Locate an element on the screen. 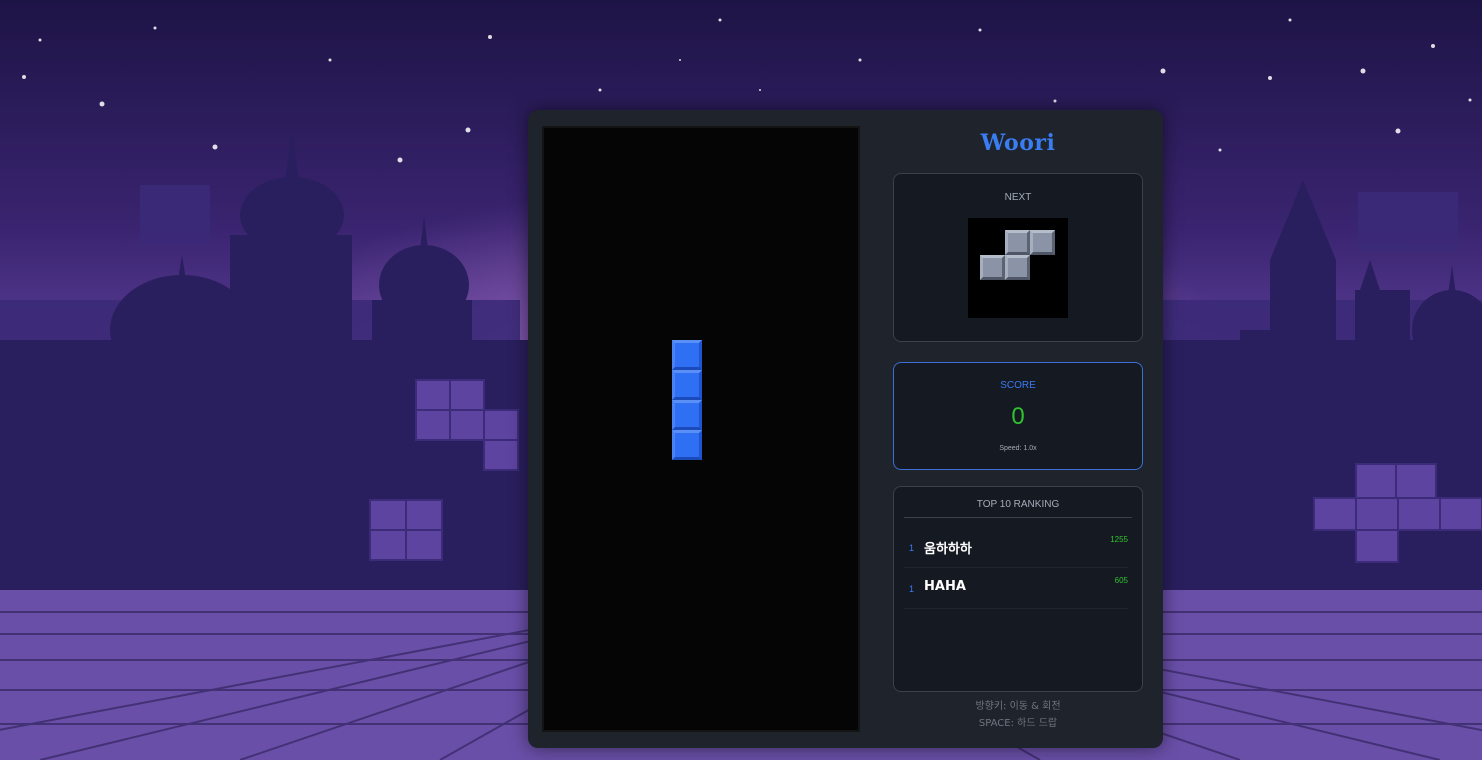 This screenshot has width=1482, height=760. ranking-row: 1 움하하하 1255 is located at coordinates (1016, 547).